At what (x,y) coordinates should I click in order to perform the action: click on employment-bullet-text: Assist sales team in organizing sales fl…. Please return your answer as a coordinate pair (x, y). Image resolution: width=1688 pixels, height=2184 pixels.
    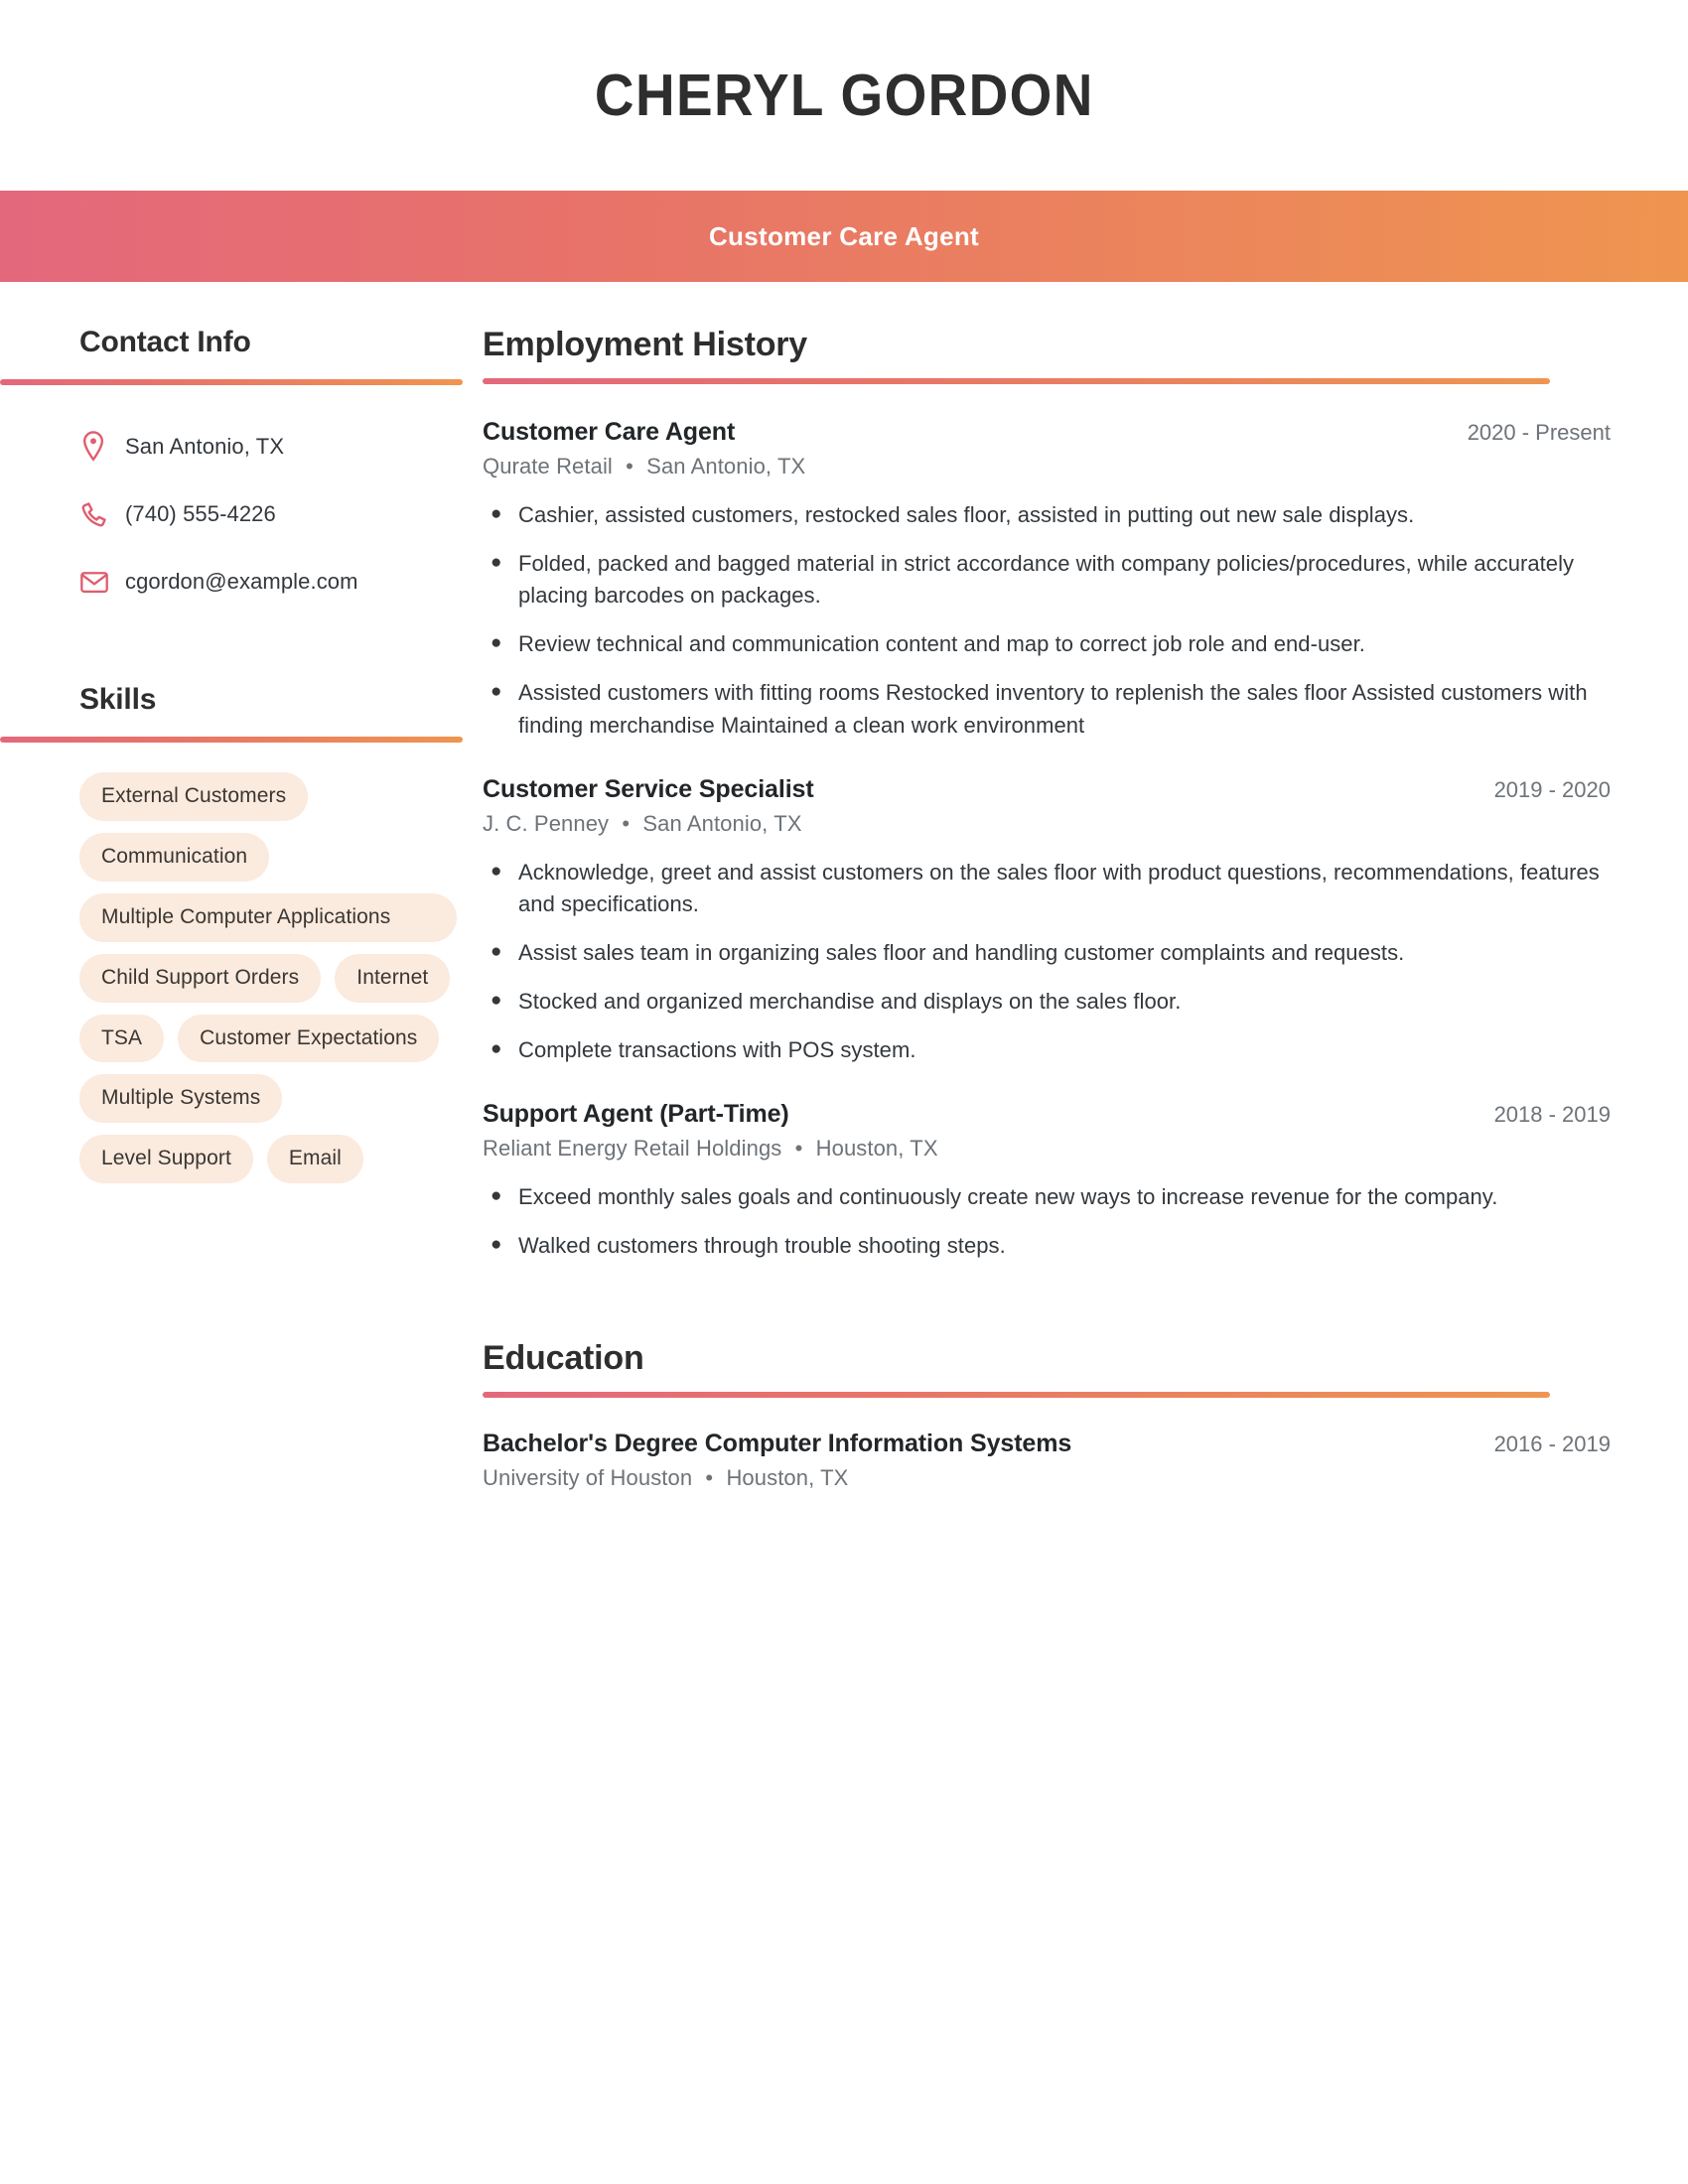
    Looking at the image, I should click on (961, 952).